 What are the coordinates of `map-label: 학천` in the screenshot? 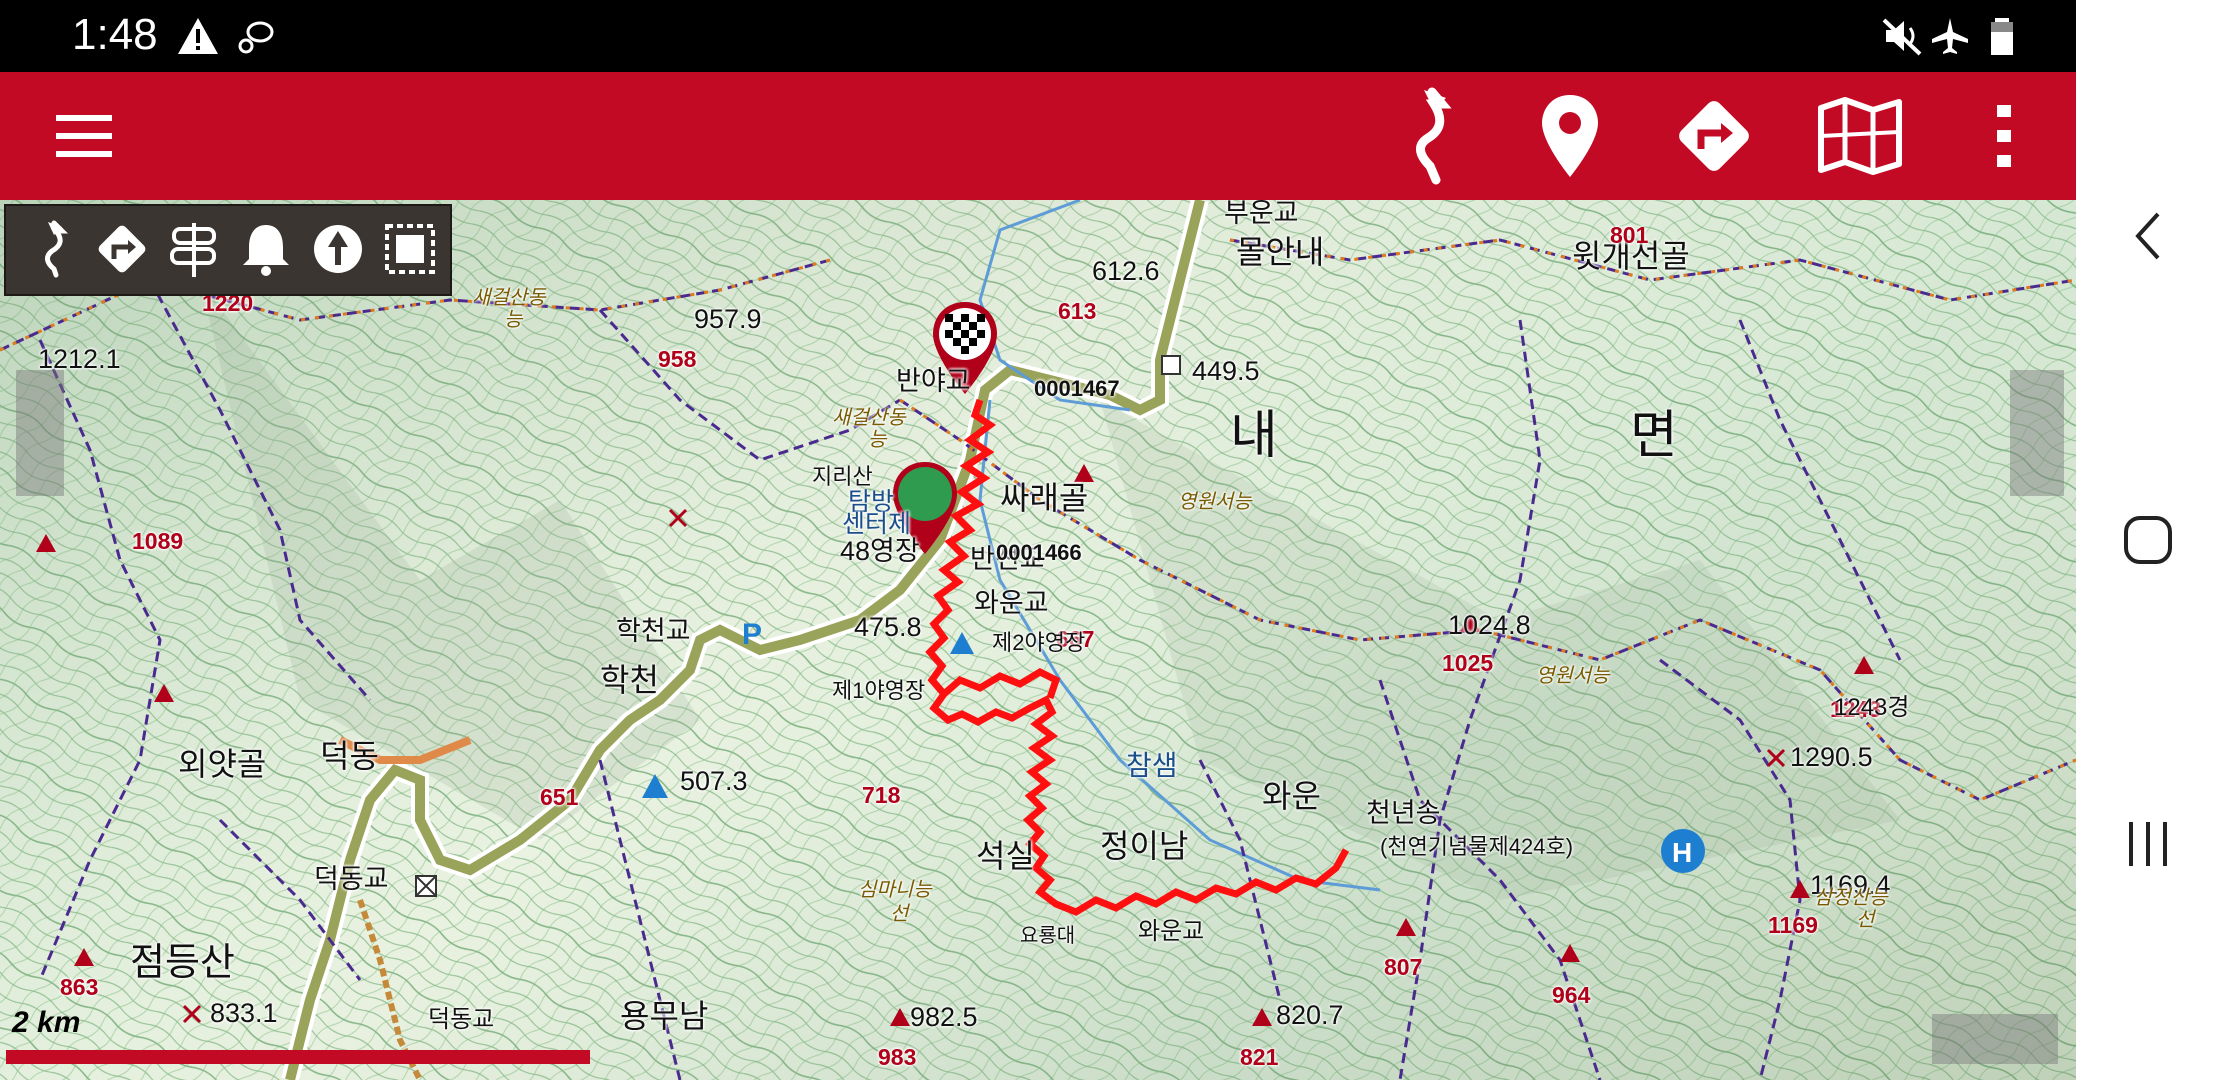 It's located at (629, 680).